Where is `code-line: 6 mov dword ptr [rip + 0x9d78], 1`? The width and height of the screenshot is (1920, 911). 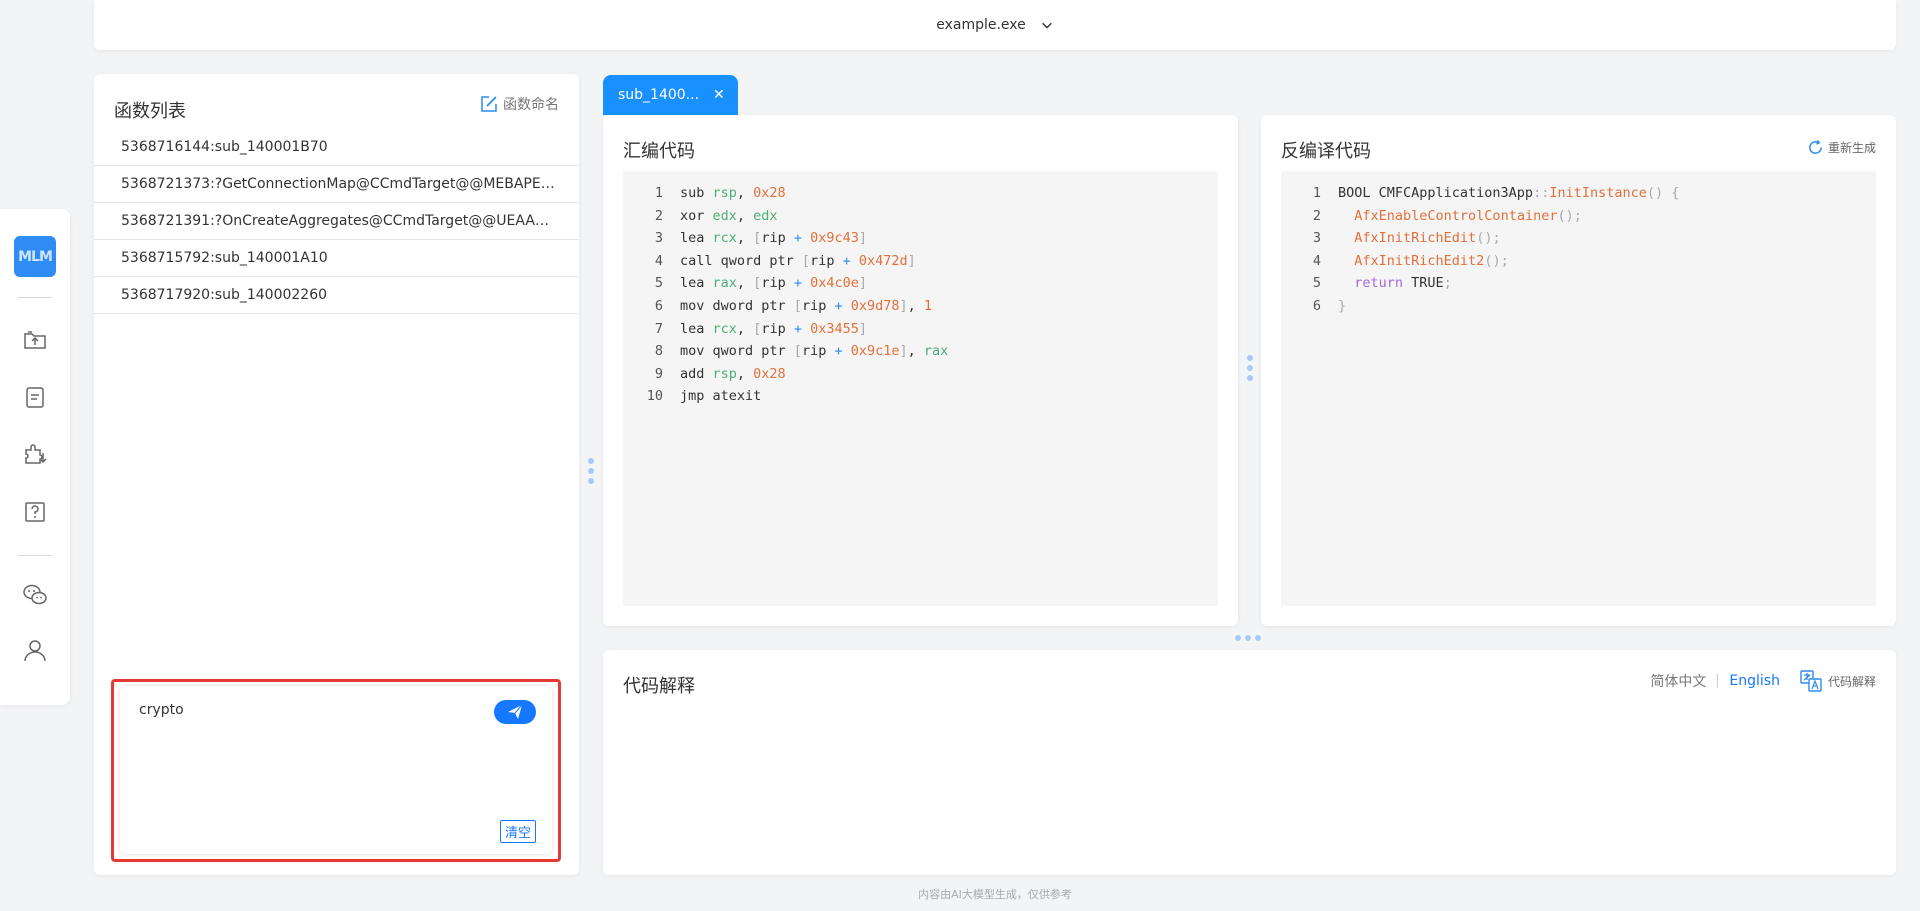 code-line: 6 mov dword ptr [rip + 0x9d78], 1 is located at coordinates (793, 305).